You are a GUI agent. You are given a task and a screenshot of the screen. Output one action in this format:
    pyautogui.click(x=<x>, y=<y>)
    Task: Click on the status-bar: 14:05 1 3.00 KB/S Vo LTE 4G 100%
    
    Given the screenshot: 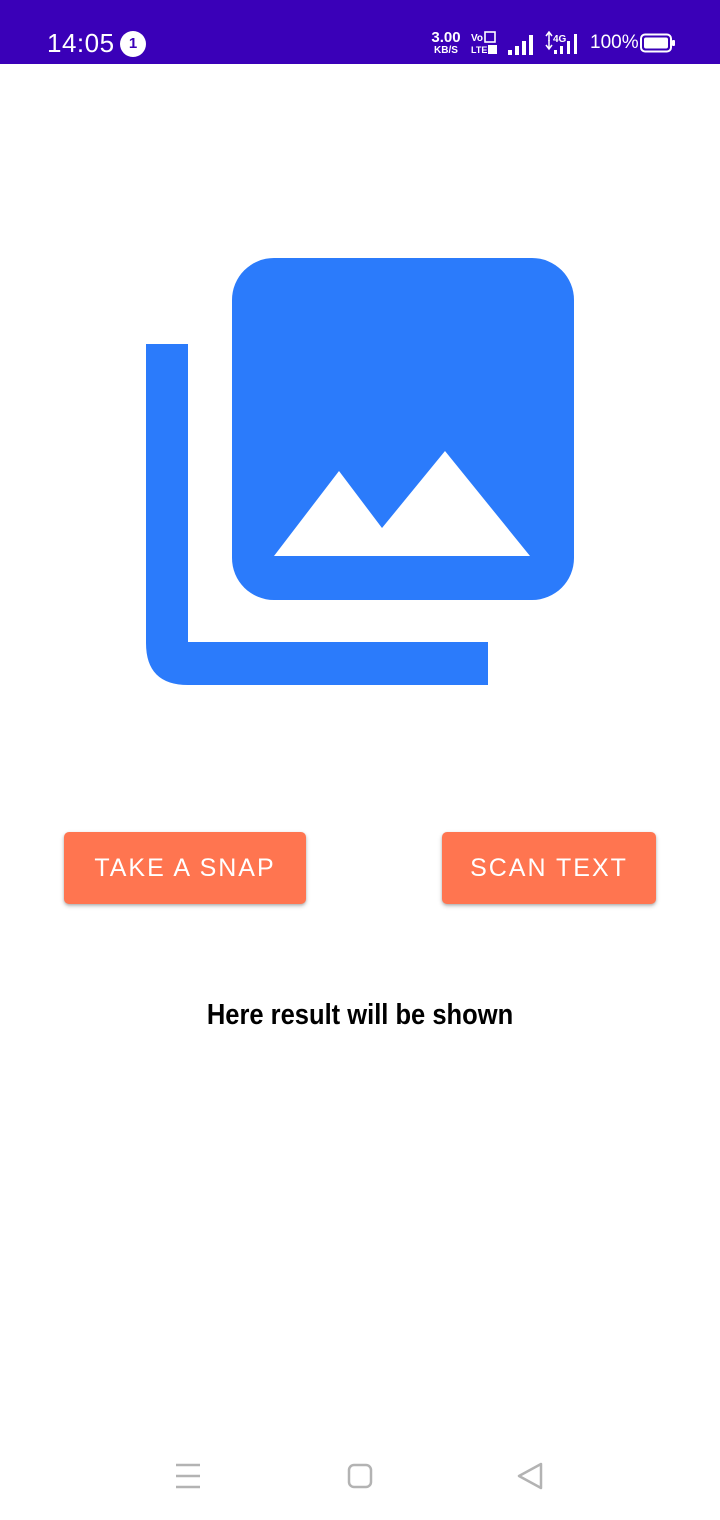 What is the action you would take?
    pyautogui.click(x=360, y=32)
    